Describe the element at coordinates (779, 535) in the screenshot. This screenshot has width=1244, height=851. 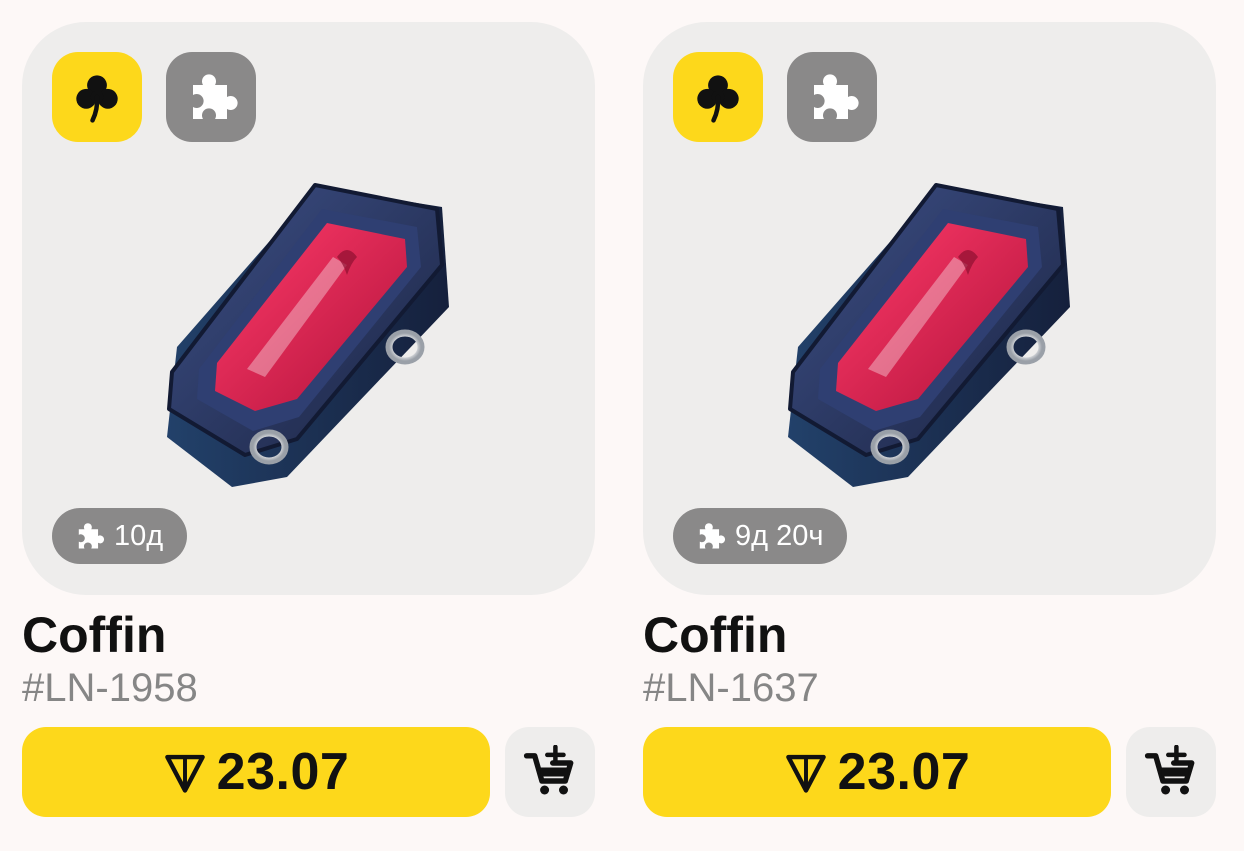
I see `timer-text: 9д 20ч` at that location.